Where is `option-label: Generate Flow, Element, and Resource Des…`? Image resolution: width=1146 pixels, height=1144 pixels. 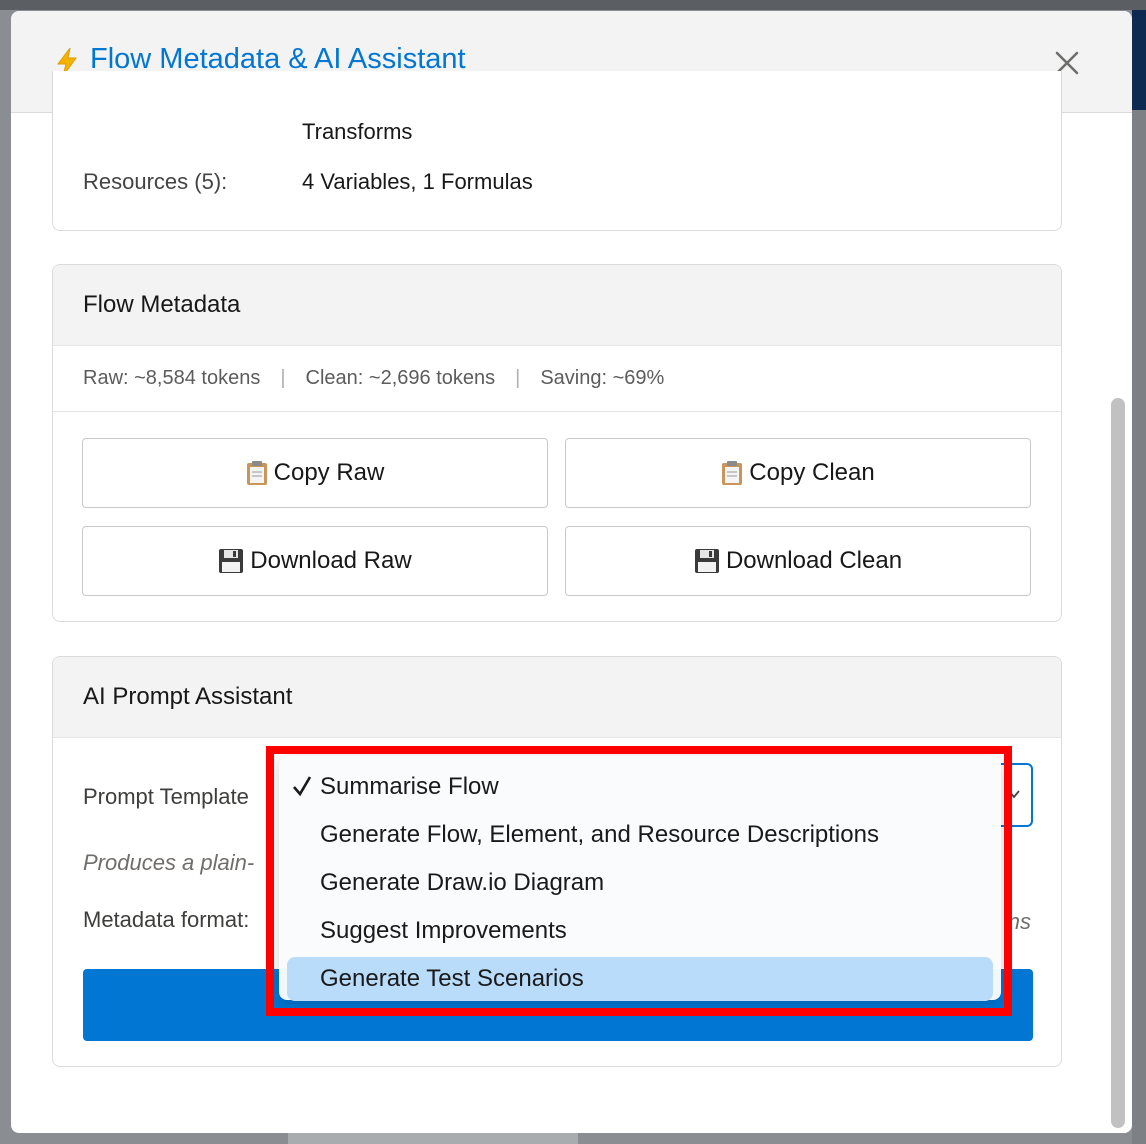
option-label: Generate Flow, Element, and Resource Des… is located at coordinates (599, 834).